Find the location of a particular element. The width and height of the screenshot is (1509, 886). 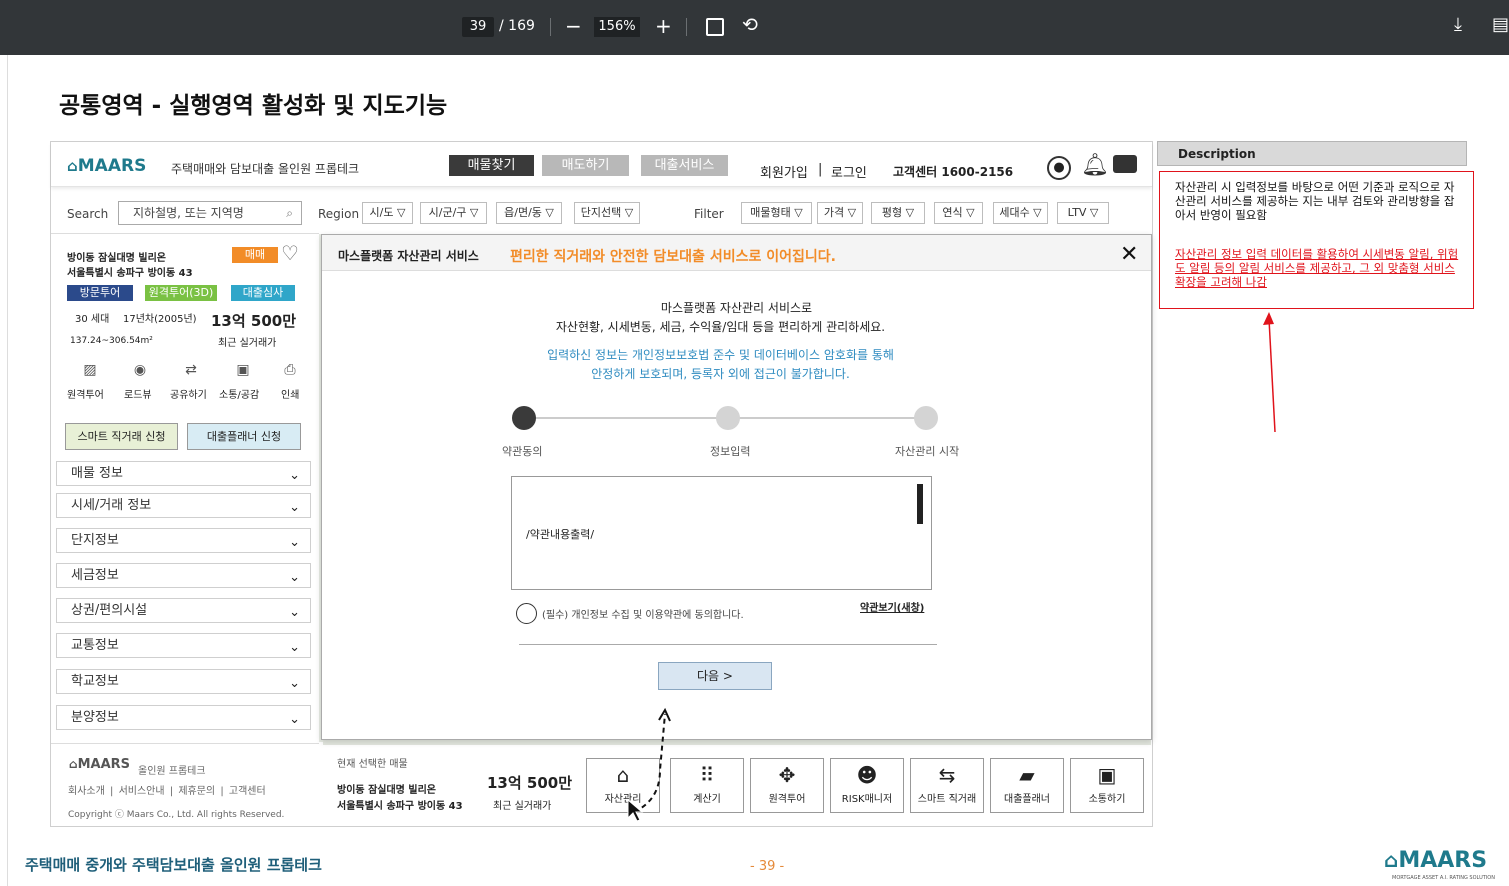

action-roadview: 로드뷰 is located at coordinates (138, 393).